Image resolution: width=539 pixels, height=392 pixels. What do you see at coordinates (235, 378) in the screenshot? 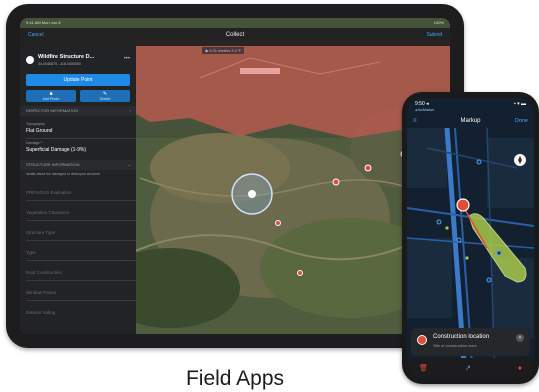
I see `caption: Field Apps` at bounding box center [235, 378].